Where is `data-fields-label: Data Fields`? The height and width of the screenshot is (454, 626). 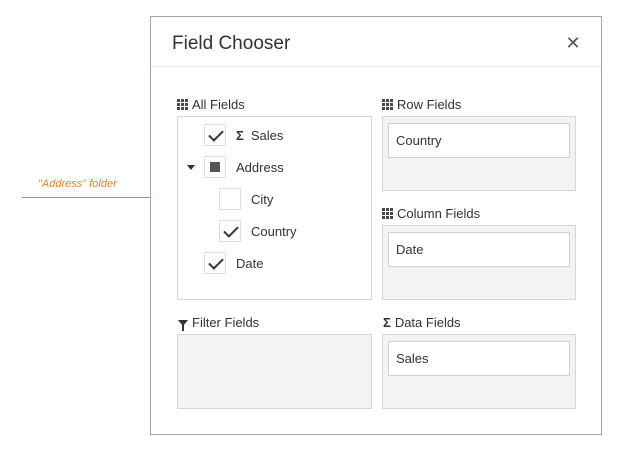
data-fields-label: Data Fields is located at coordinates (427, 322).